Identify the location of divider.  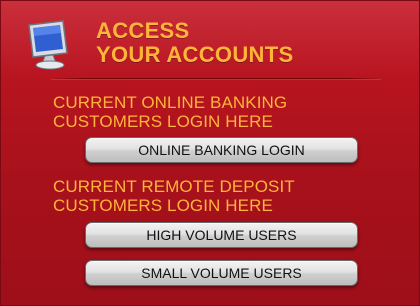
(216, 78).